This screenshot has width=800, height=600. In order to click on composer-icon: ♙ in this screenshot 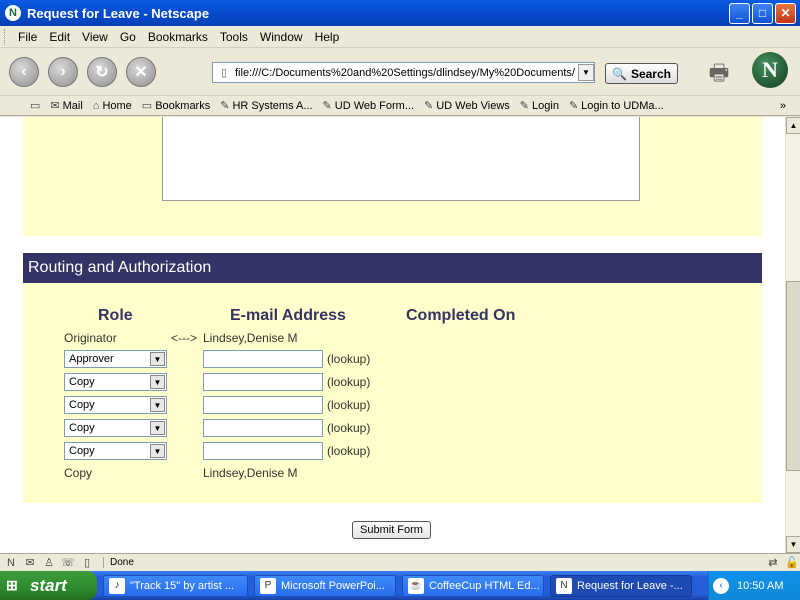, I will do `click(49, 562)`.